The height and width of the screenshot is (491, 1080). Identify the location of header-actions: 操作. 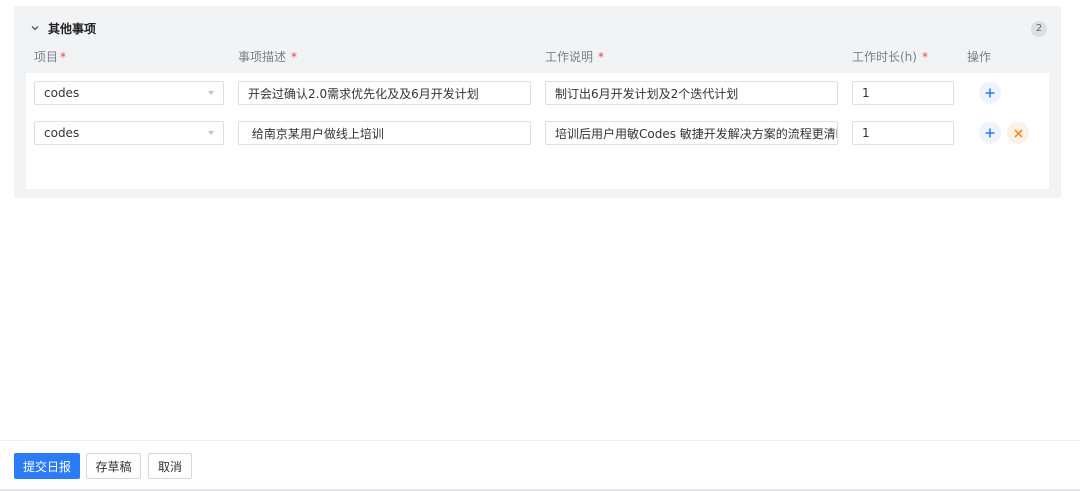
(979, 57).